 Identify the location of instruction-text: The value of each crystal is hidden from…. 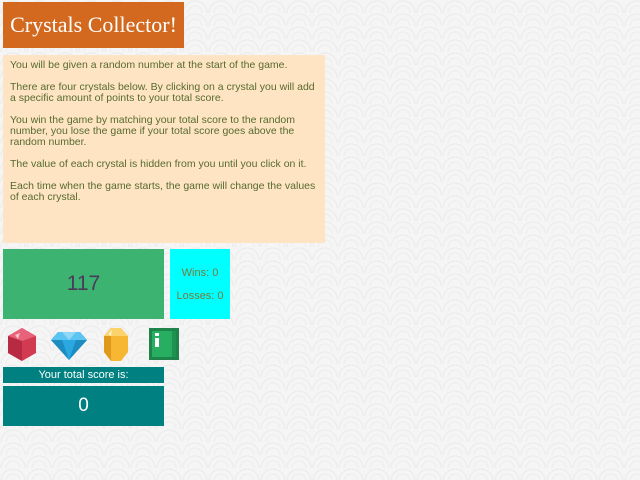
(158, 164).